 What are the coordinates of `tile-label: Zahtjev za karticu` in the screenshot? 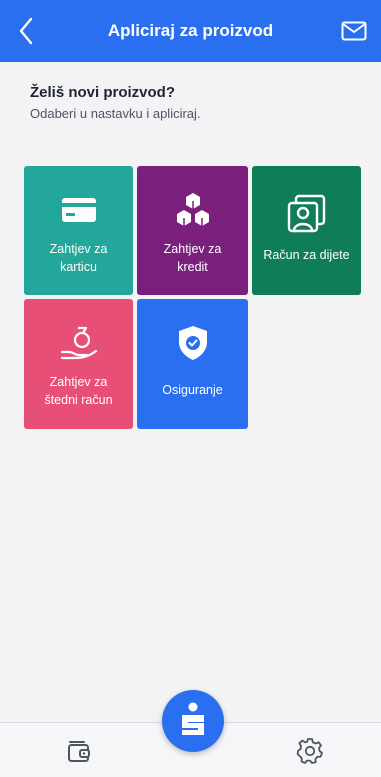 It's located at (78, 258).